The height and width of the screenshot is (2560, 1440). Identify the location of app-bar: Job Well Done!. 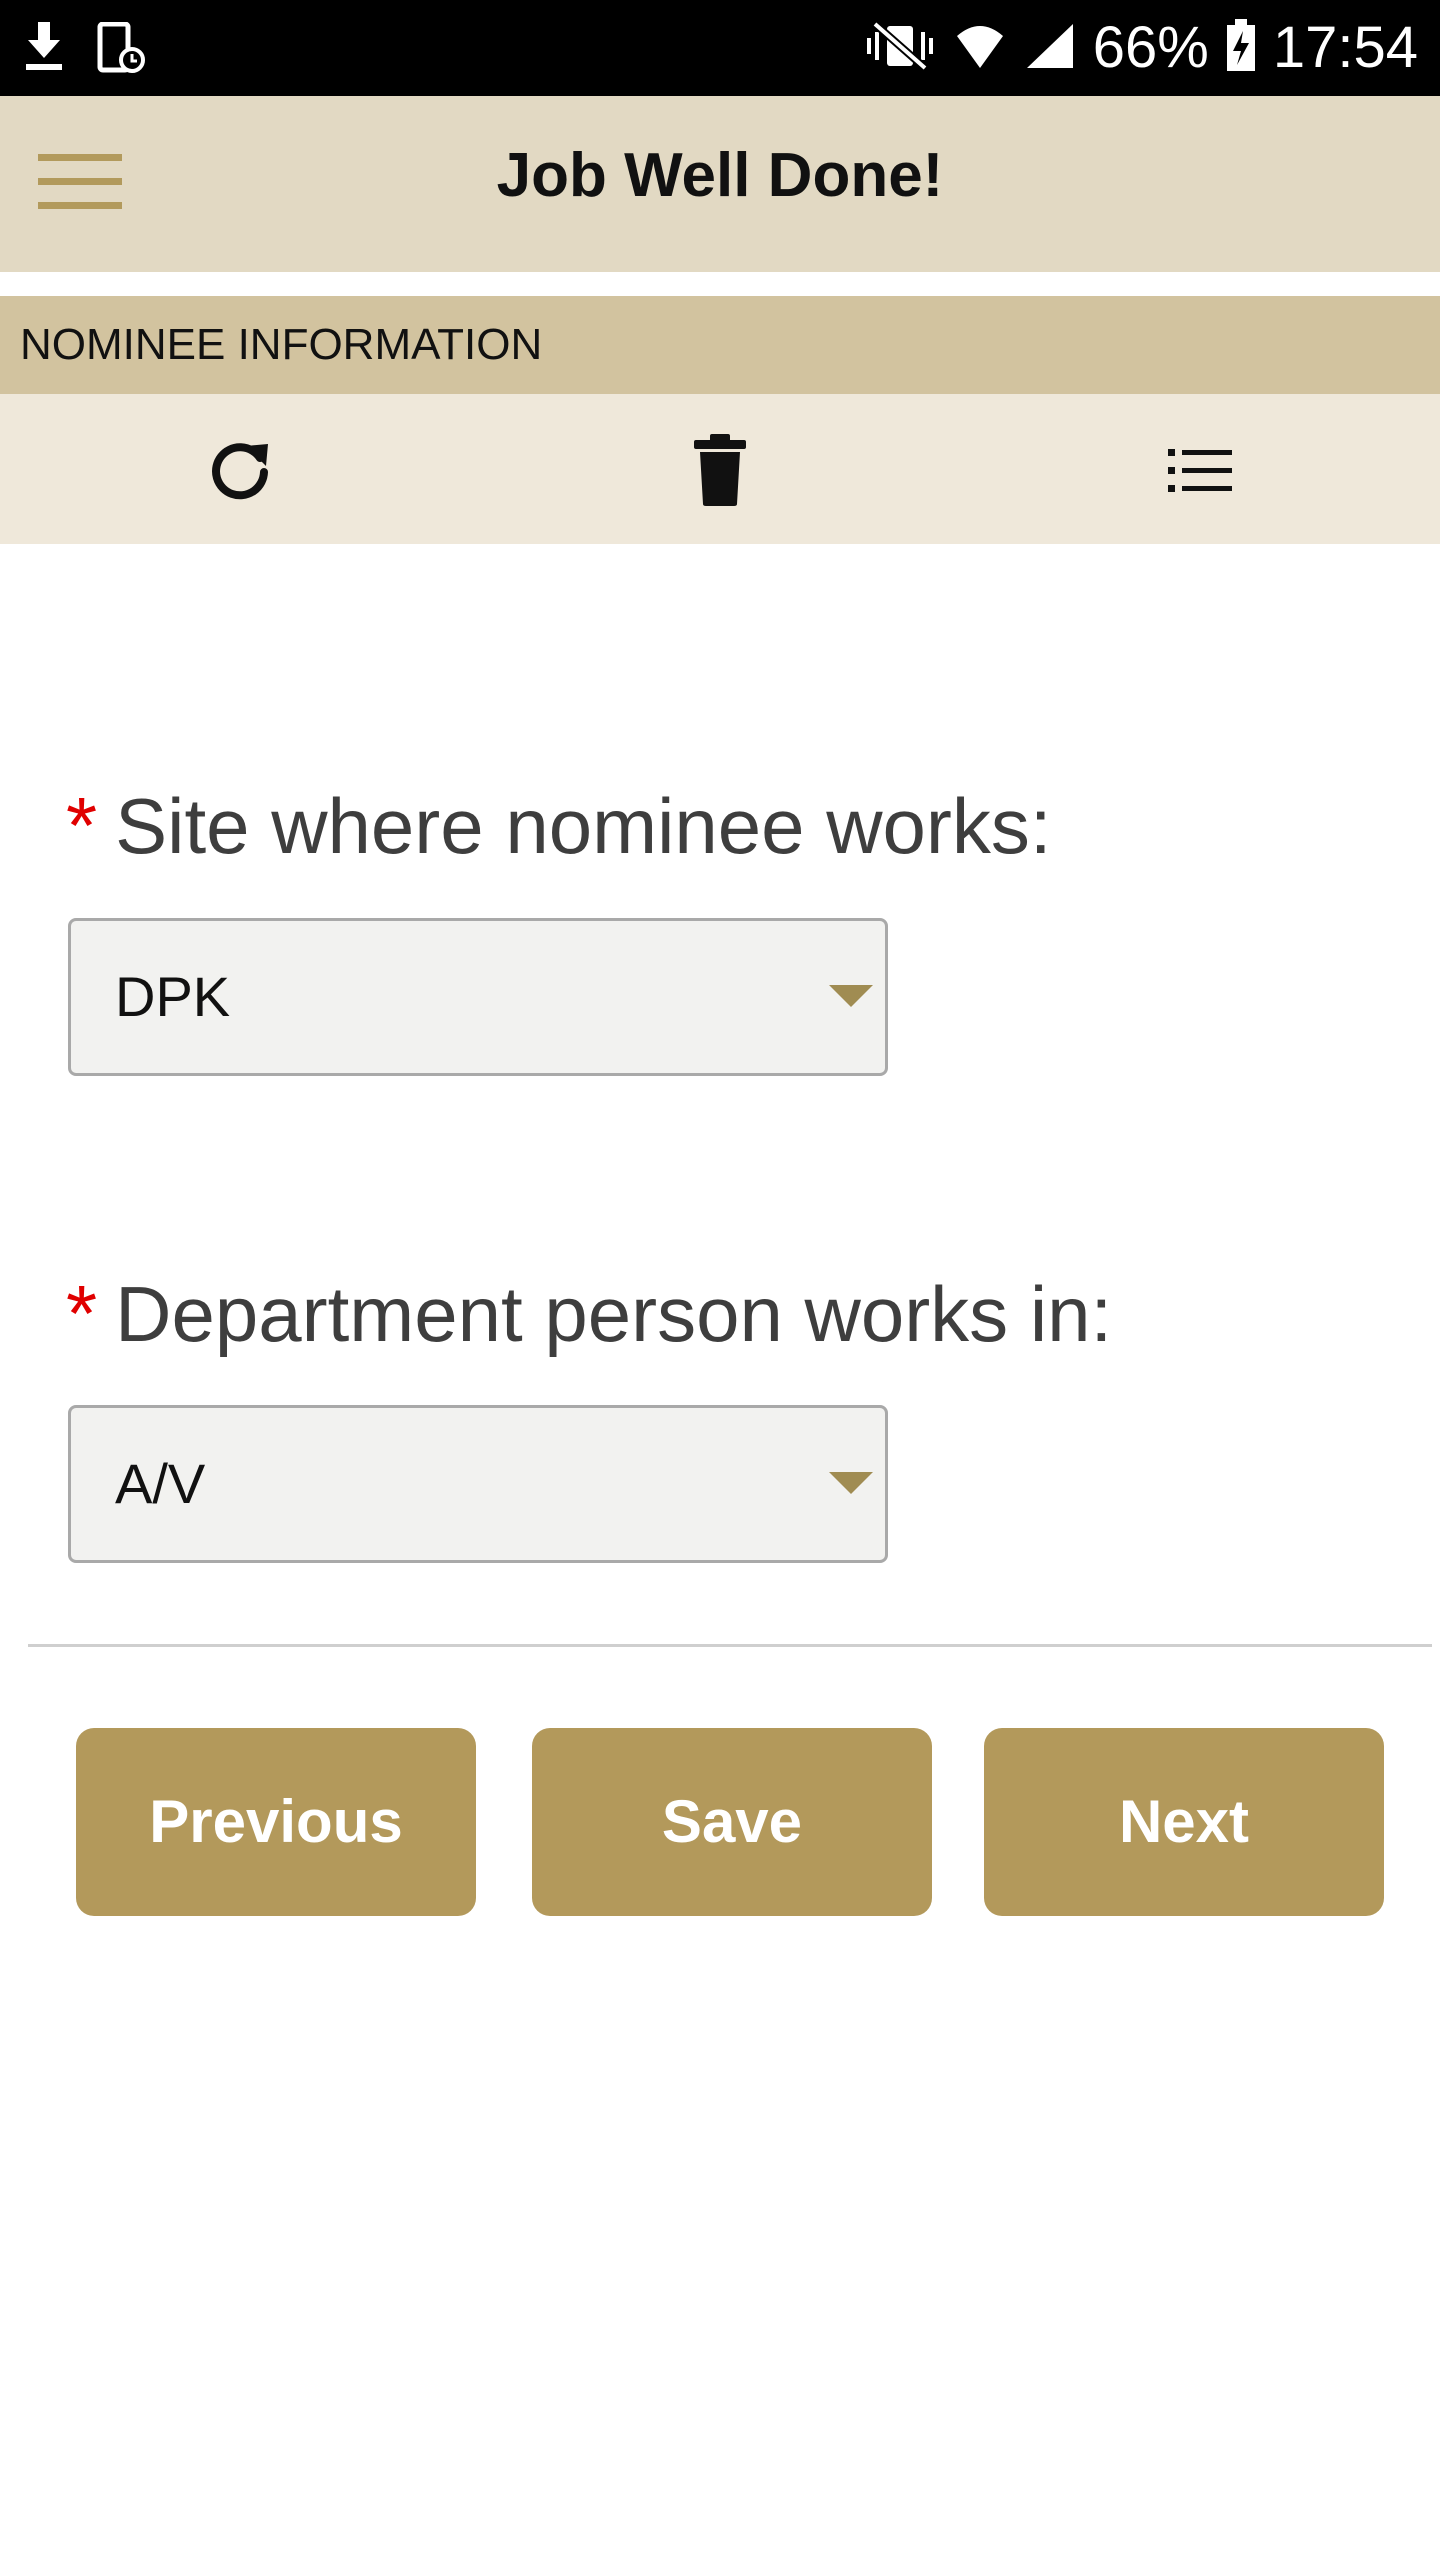
(720, 184).